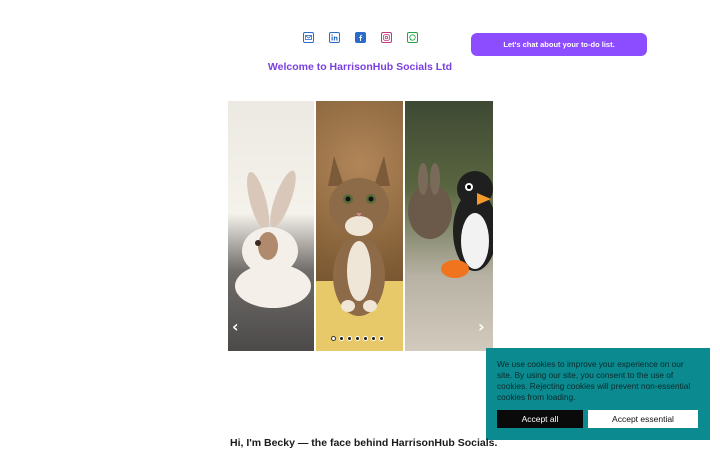 The height and width of the screenshot is (450, 720). Describe the element at coordinates (308, 37) in the screenshot. I see `email-icon` at that location.